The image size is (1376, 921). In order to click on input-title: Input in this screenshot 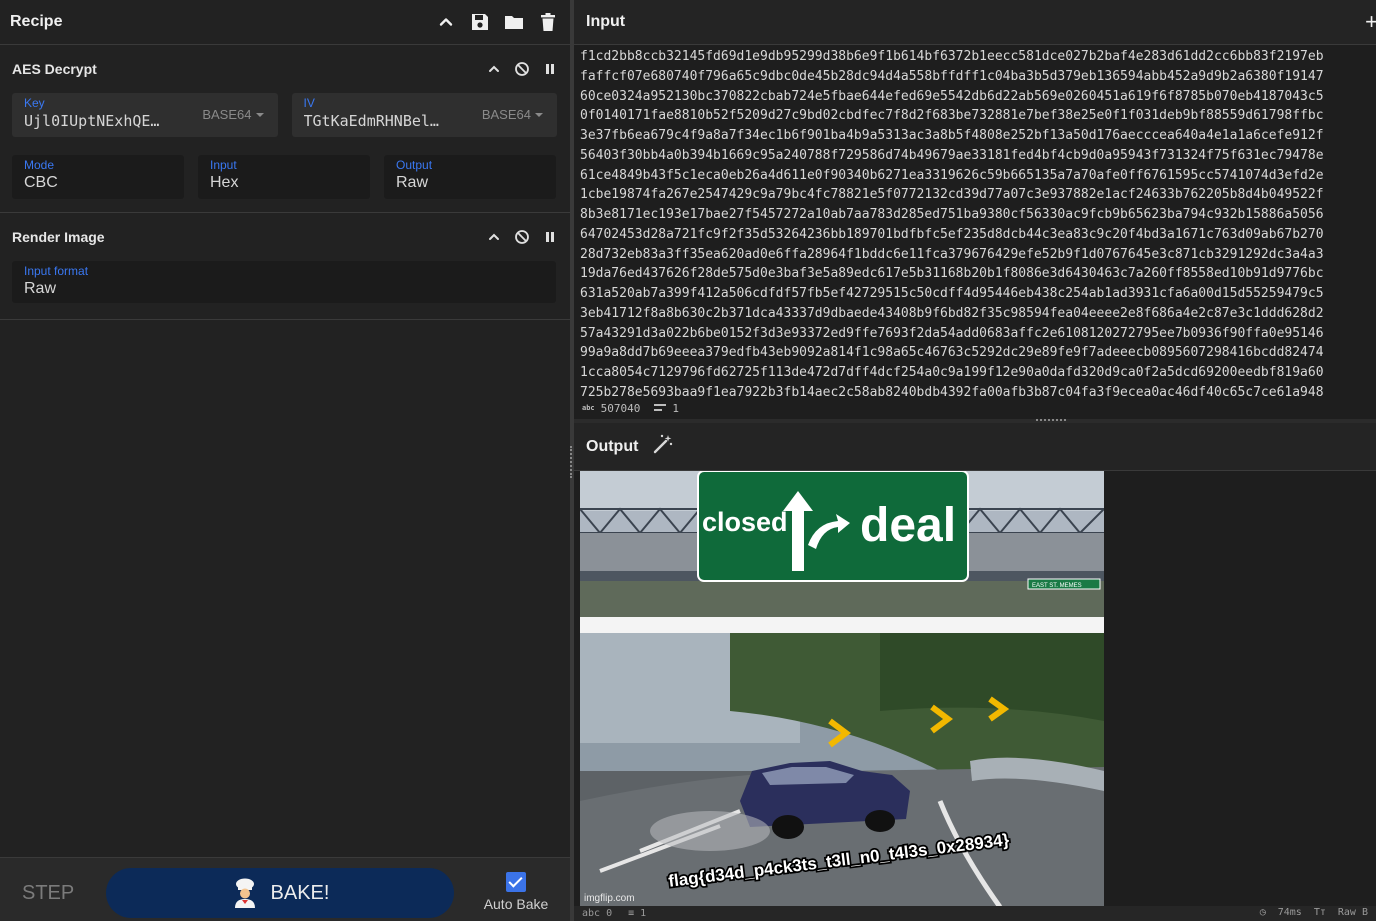, I will do `click(606, 21)`.